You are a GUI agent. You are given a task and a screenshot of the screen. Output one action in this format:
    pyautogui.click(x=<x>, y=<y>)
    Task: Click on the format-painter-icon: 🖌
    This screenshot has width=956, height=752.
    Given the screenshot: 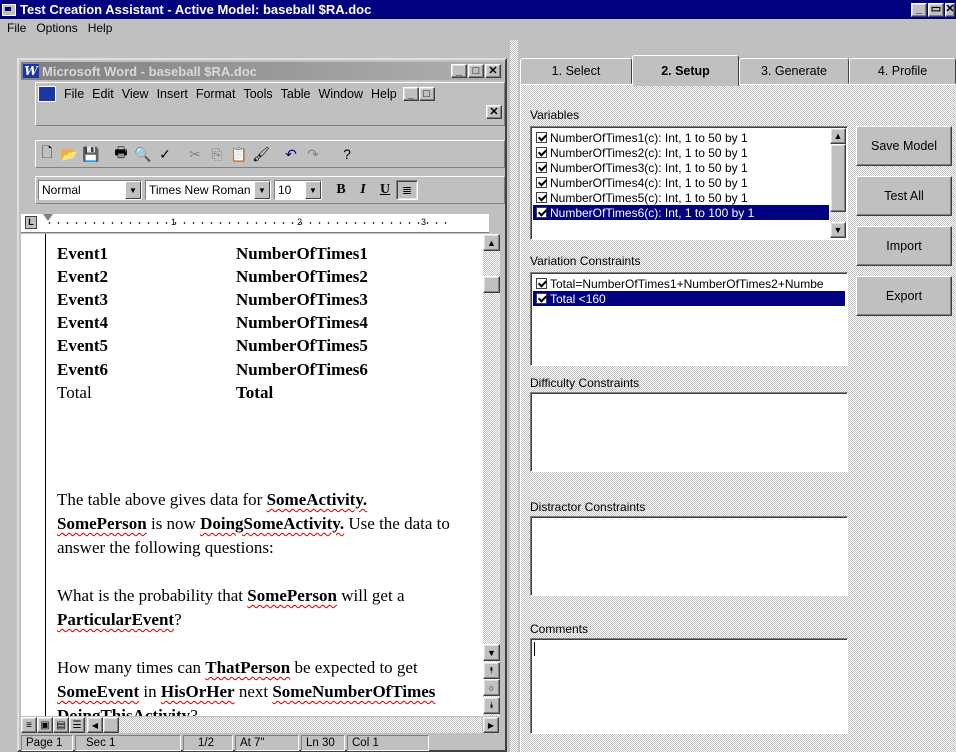 What is the action you would take?
    pyautogui.click(x=261, y=154)
    